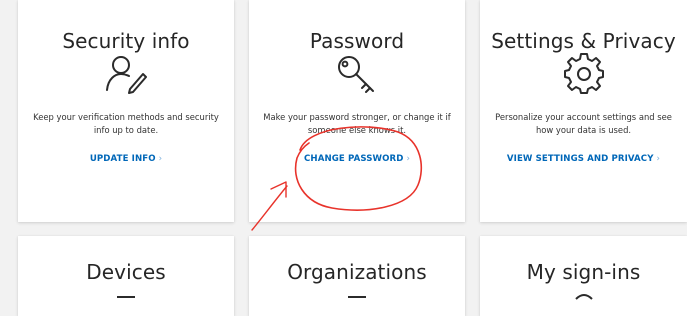 The width and height of the screenshot is (687, 316). I want to click on devices-icon, so click(126, 295).